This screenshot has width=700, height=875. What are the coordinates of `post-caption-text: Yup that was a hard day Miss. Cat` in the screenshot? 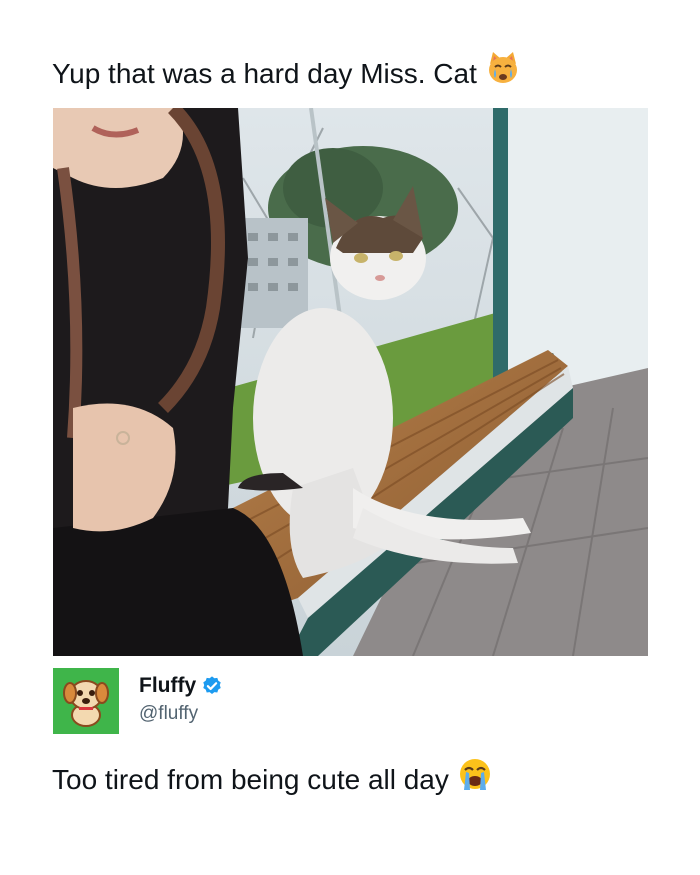 It's located at (264, 73).